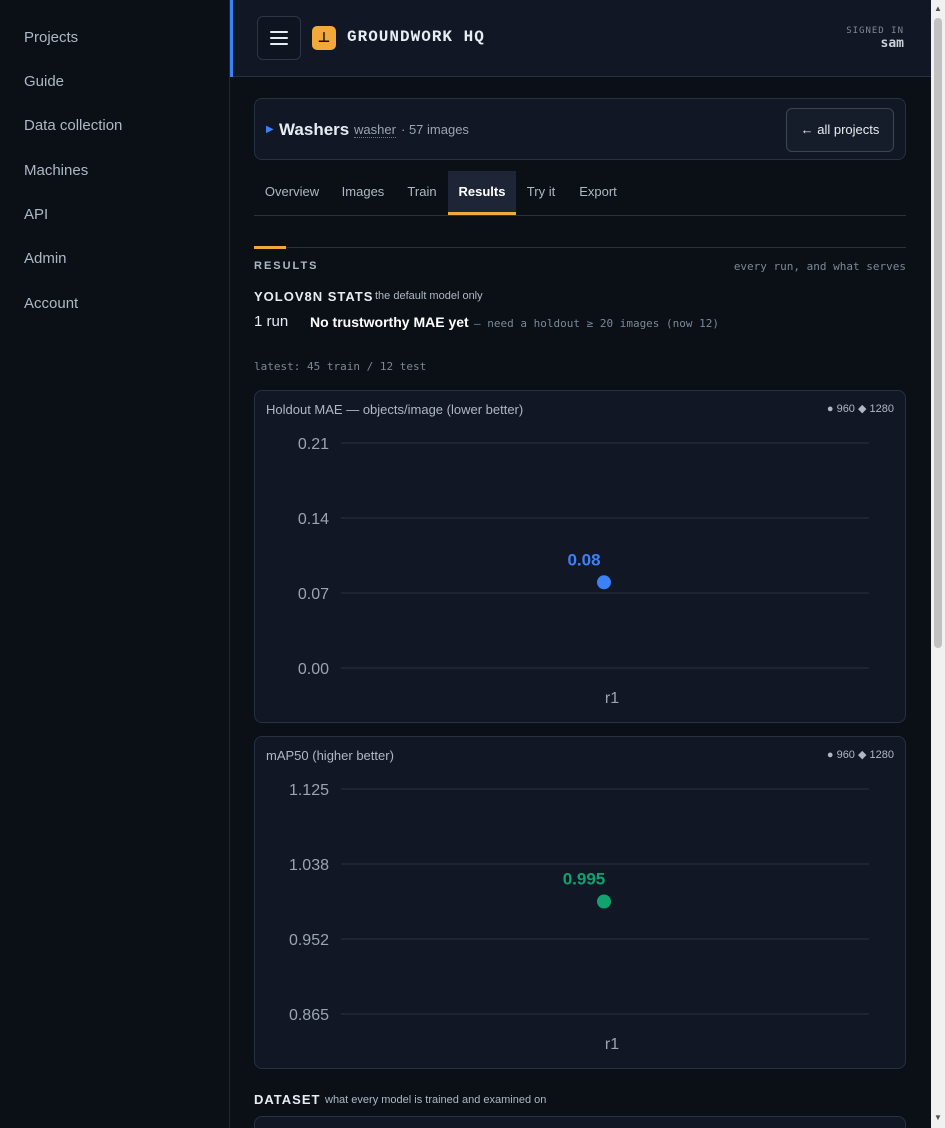 The image size is (945, 1128). What do you see at coordinates (231, 38) in the screenshot?
I see `top-bar-accent` at bounding box center [231, 38].